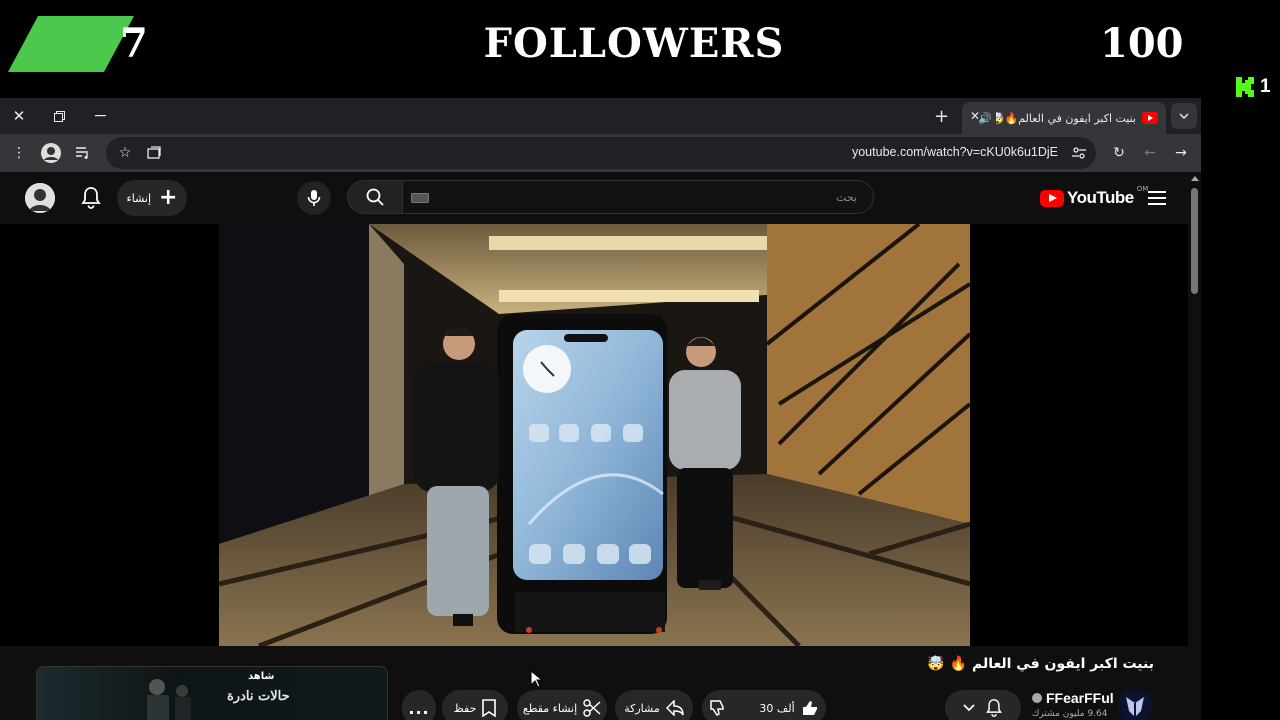 The image size is (1280, 720). I want to click on create-label: إنشاء, so click(139, 198).